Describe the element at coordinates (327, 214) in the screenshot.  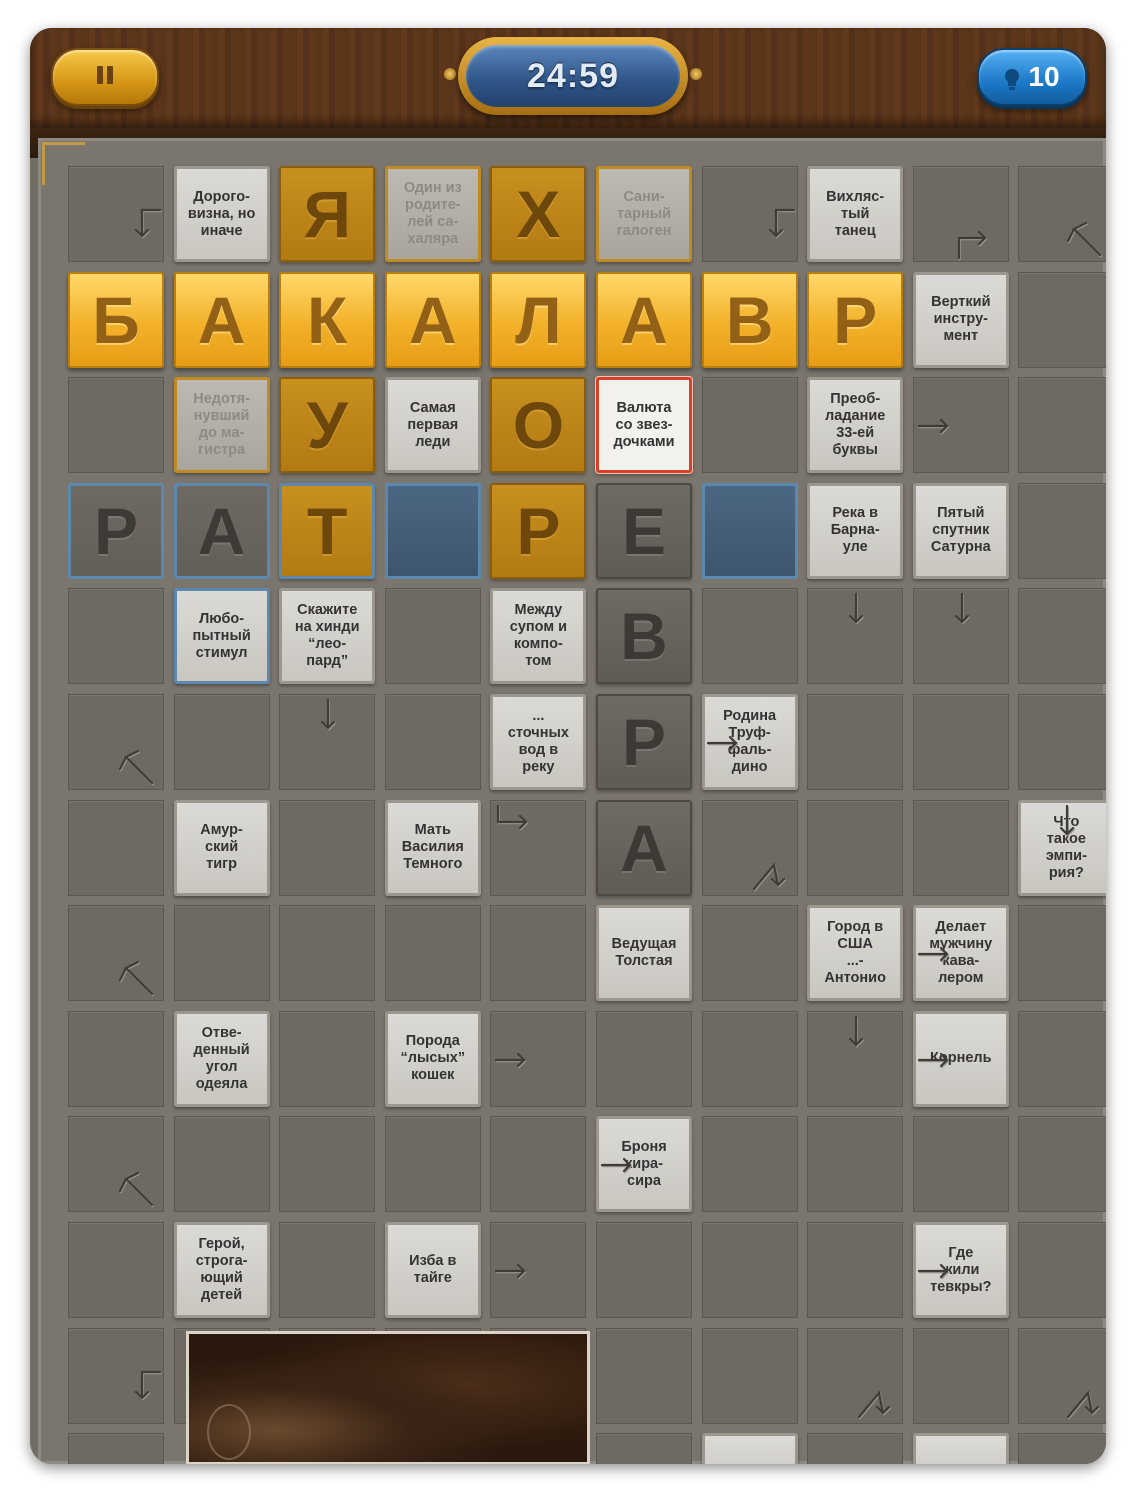
I see `letter-cell: Я` at that location.